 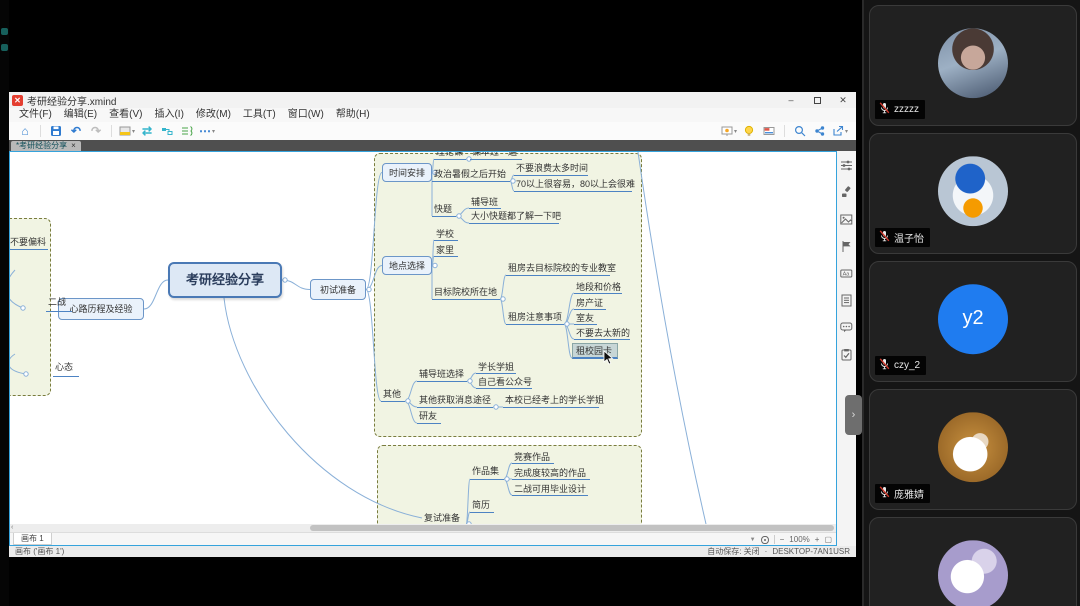 What do you see at coordinates (450, 156) in the screenshot?
I see `mindmap-topic: 理论课` at bounding box center [450, 156].